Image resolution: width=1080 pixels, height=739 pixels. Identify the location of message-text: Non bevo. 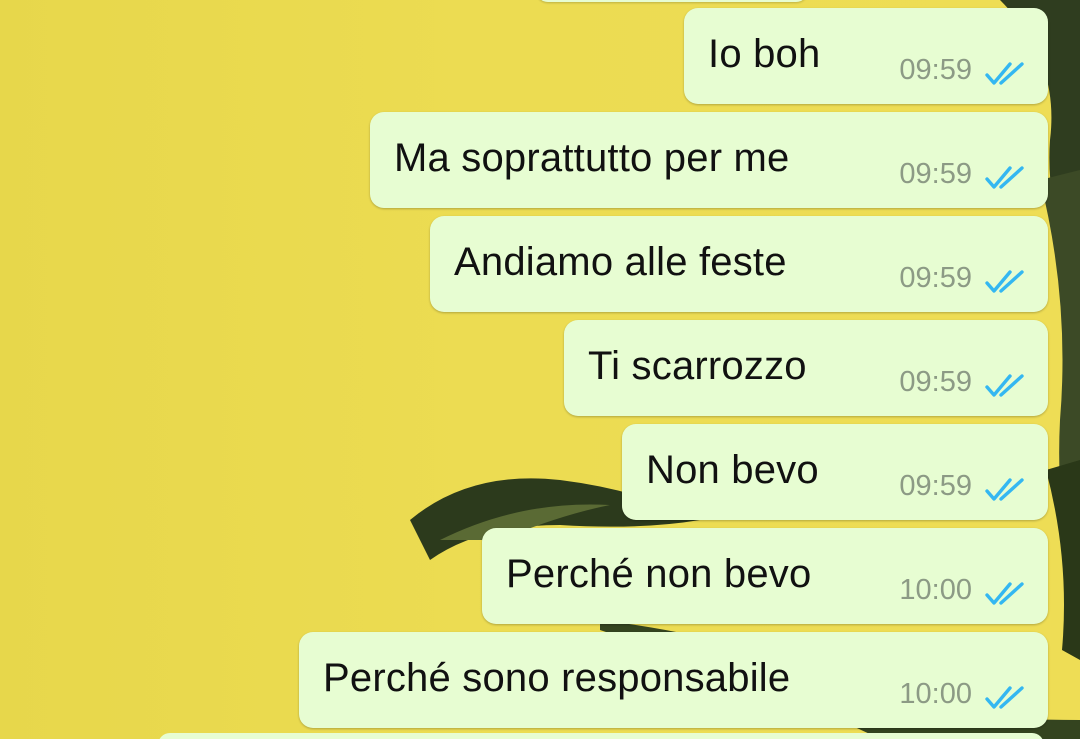
(732, 470).